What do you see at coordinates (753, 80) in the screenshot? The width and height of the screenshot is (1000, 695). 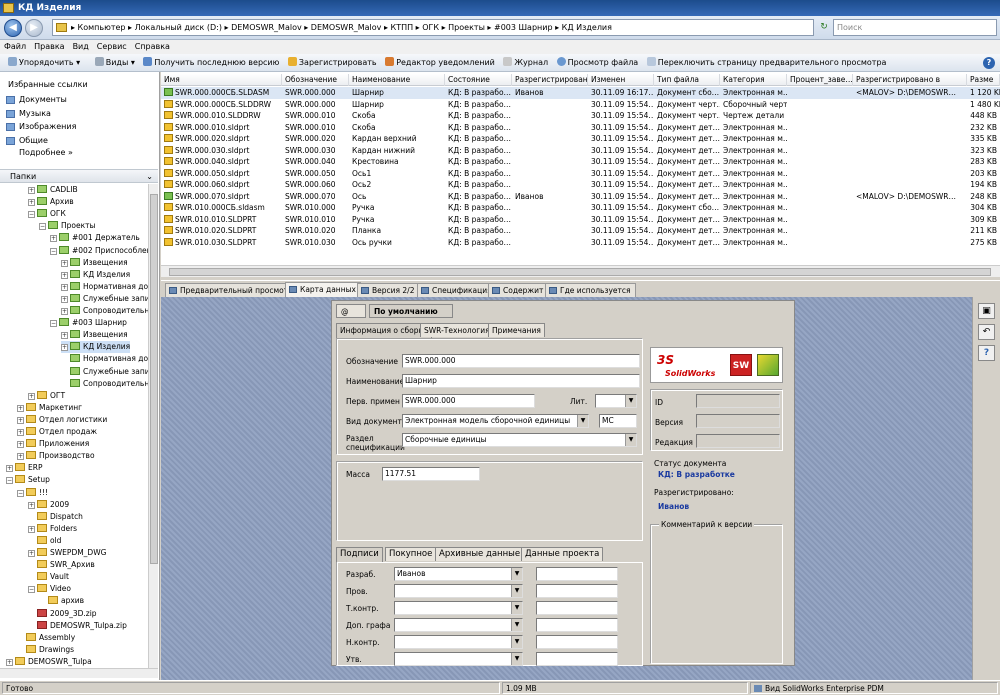 I see `column-header: Категория` at bounding box center [753, 80].